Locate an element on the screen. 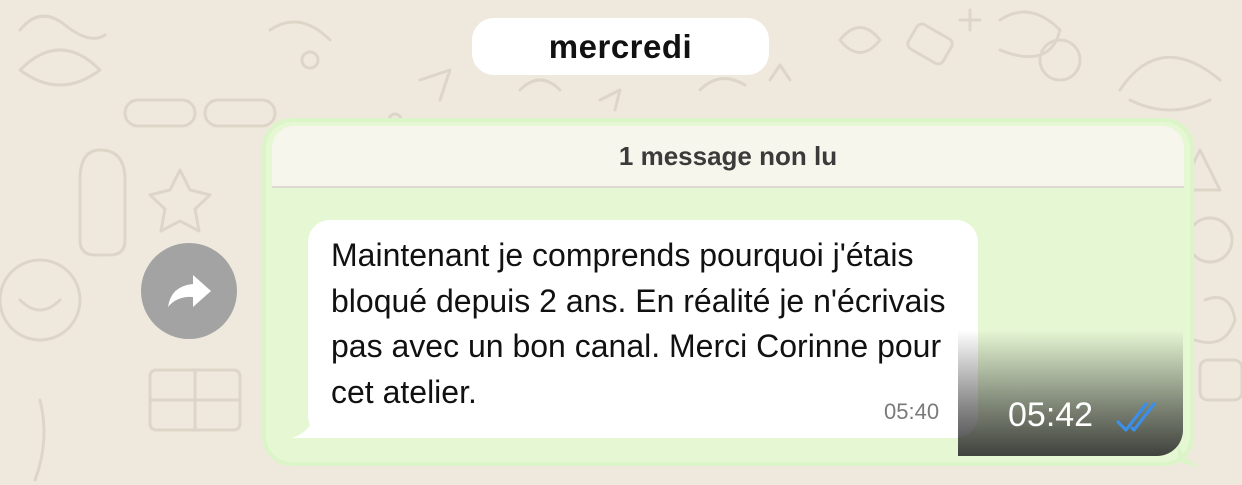  forward-button is located at coordinates (189, 291).